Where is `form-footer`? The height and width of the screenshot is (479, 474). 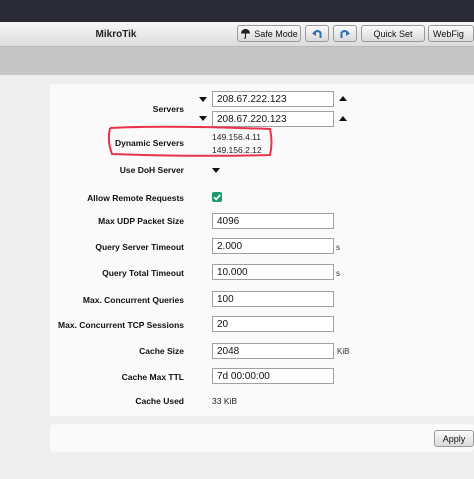
form-footer is located at coordinates (262, 438).